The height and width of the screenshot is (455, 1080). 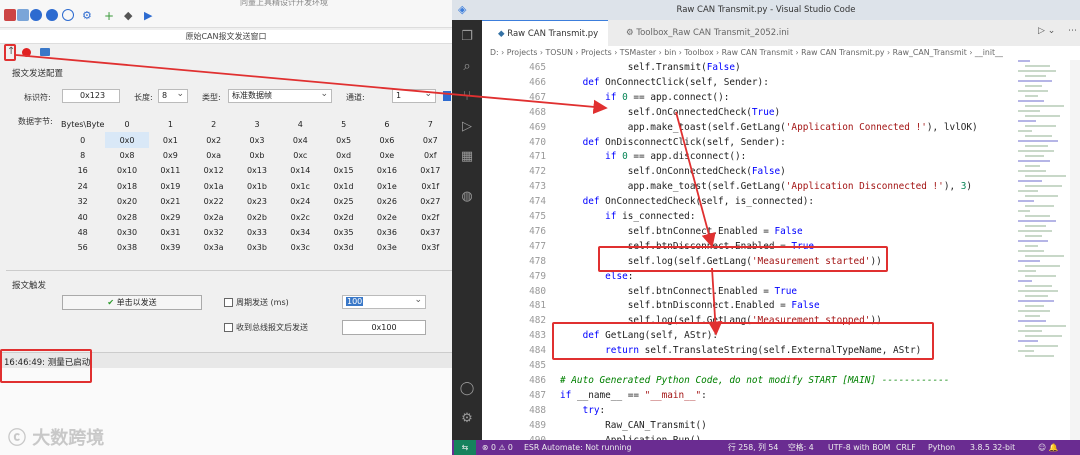 I want to click on arrow-to-log, so click(x=695, y=179).